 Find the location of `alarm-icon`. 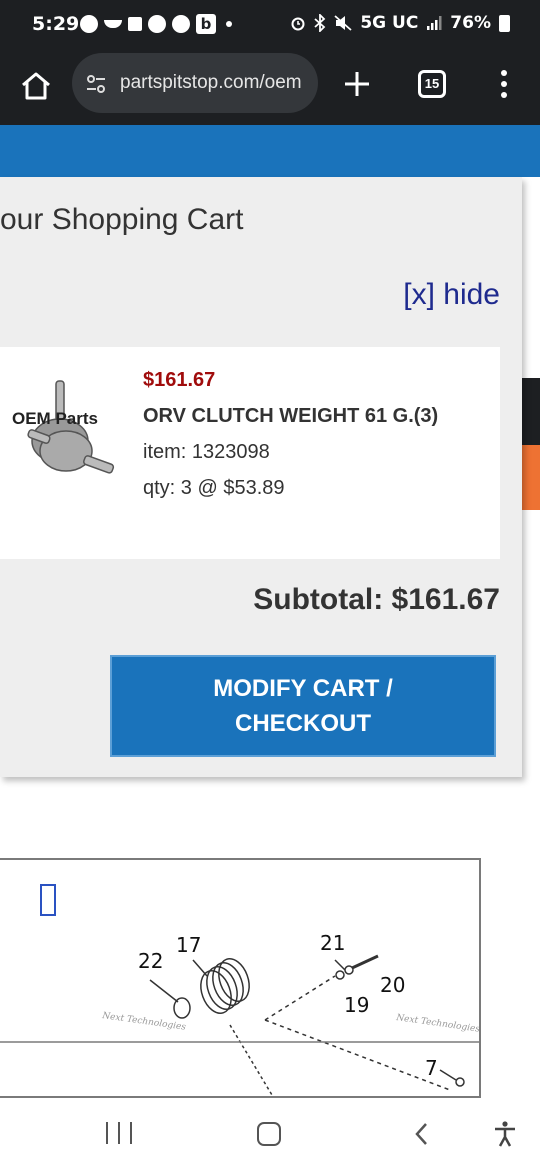

alarm-icon is located at coordinates (298, 24).